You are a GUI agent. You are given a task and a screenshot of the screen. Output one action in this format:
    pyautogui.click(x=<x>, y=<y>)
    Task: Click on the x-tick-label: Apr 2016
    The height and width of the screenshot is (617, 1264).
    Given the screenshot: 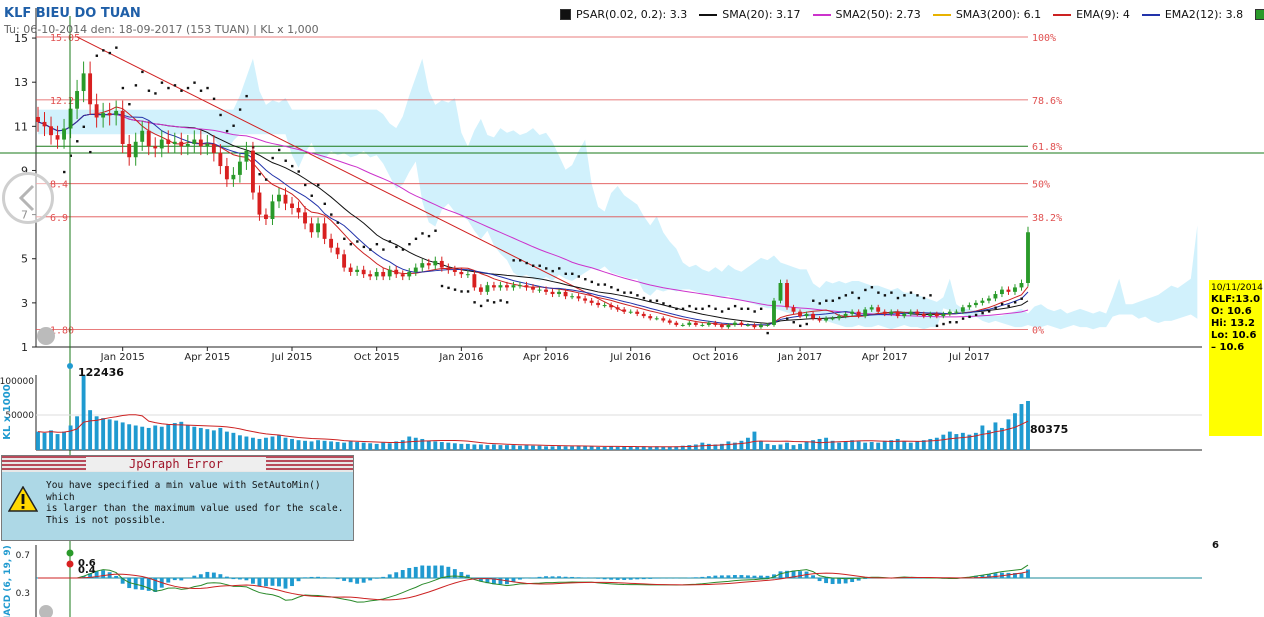 What is the action you would take?
    pyautogui.click(x=546, y=357)
    